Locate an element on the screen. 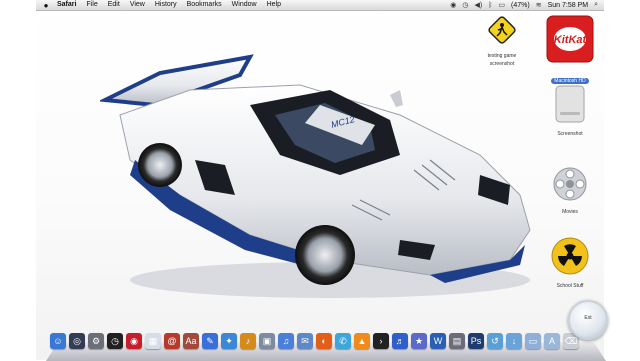  system-prefs-icon: ⚙ is located at coordinates (96, 341).